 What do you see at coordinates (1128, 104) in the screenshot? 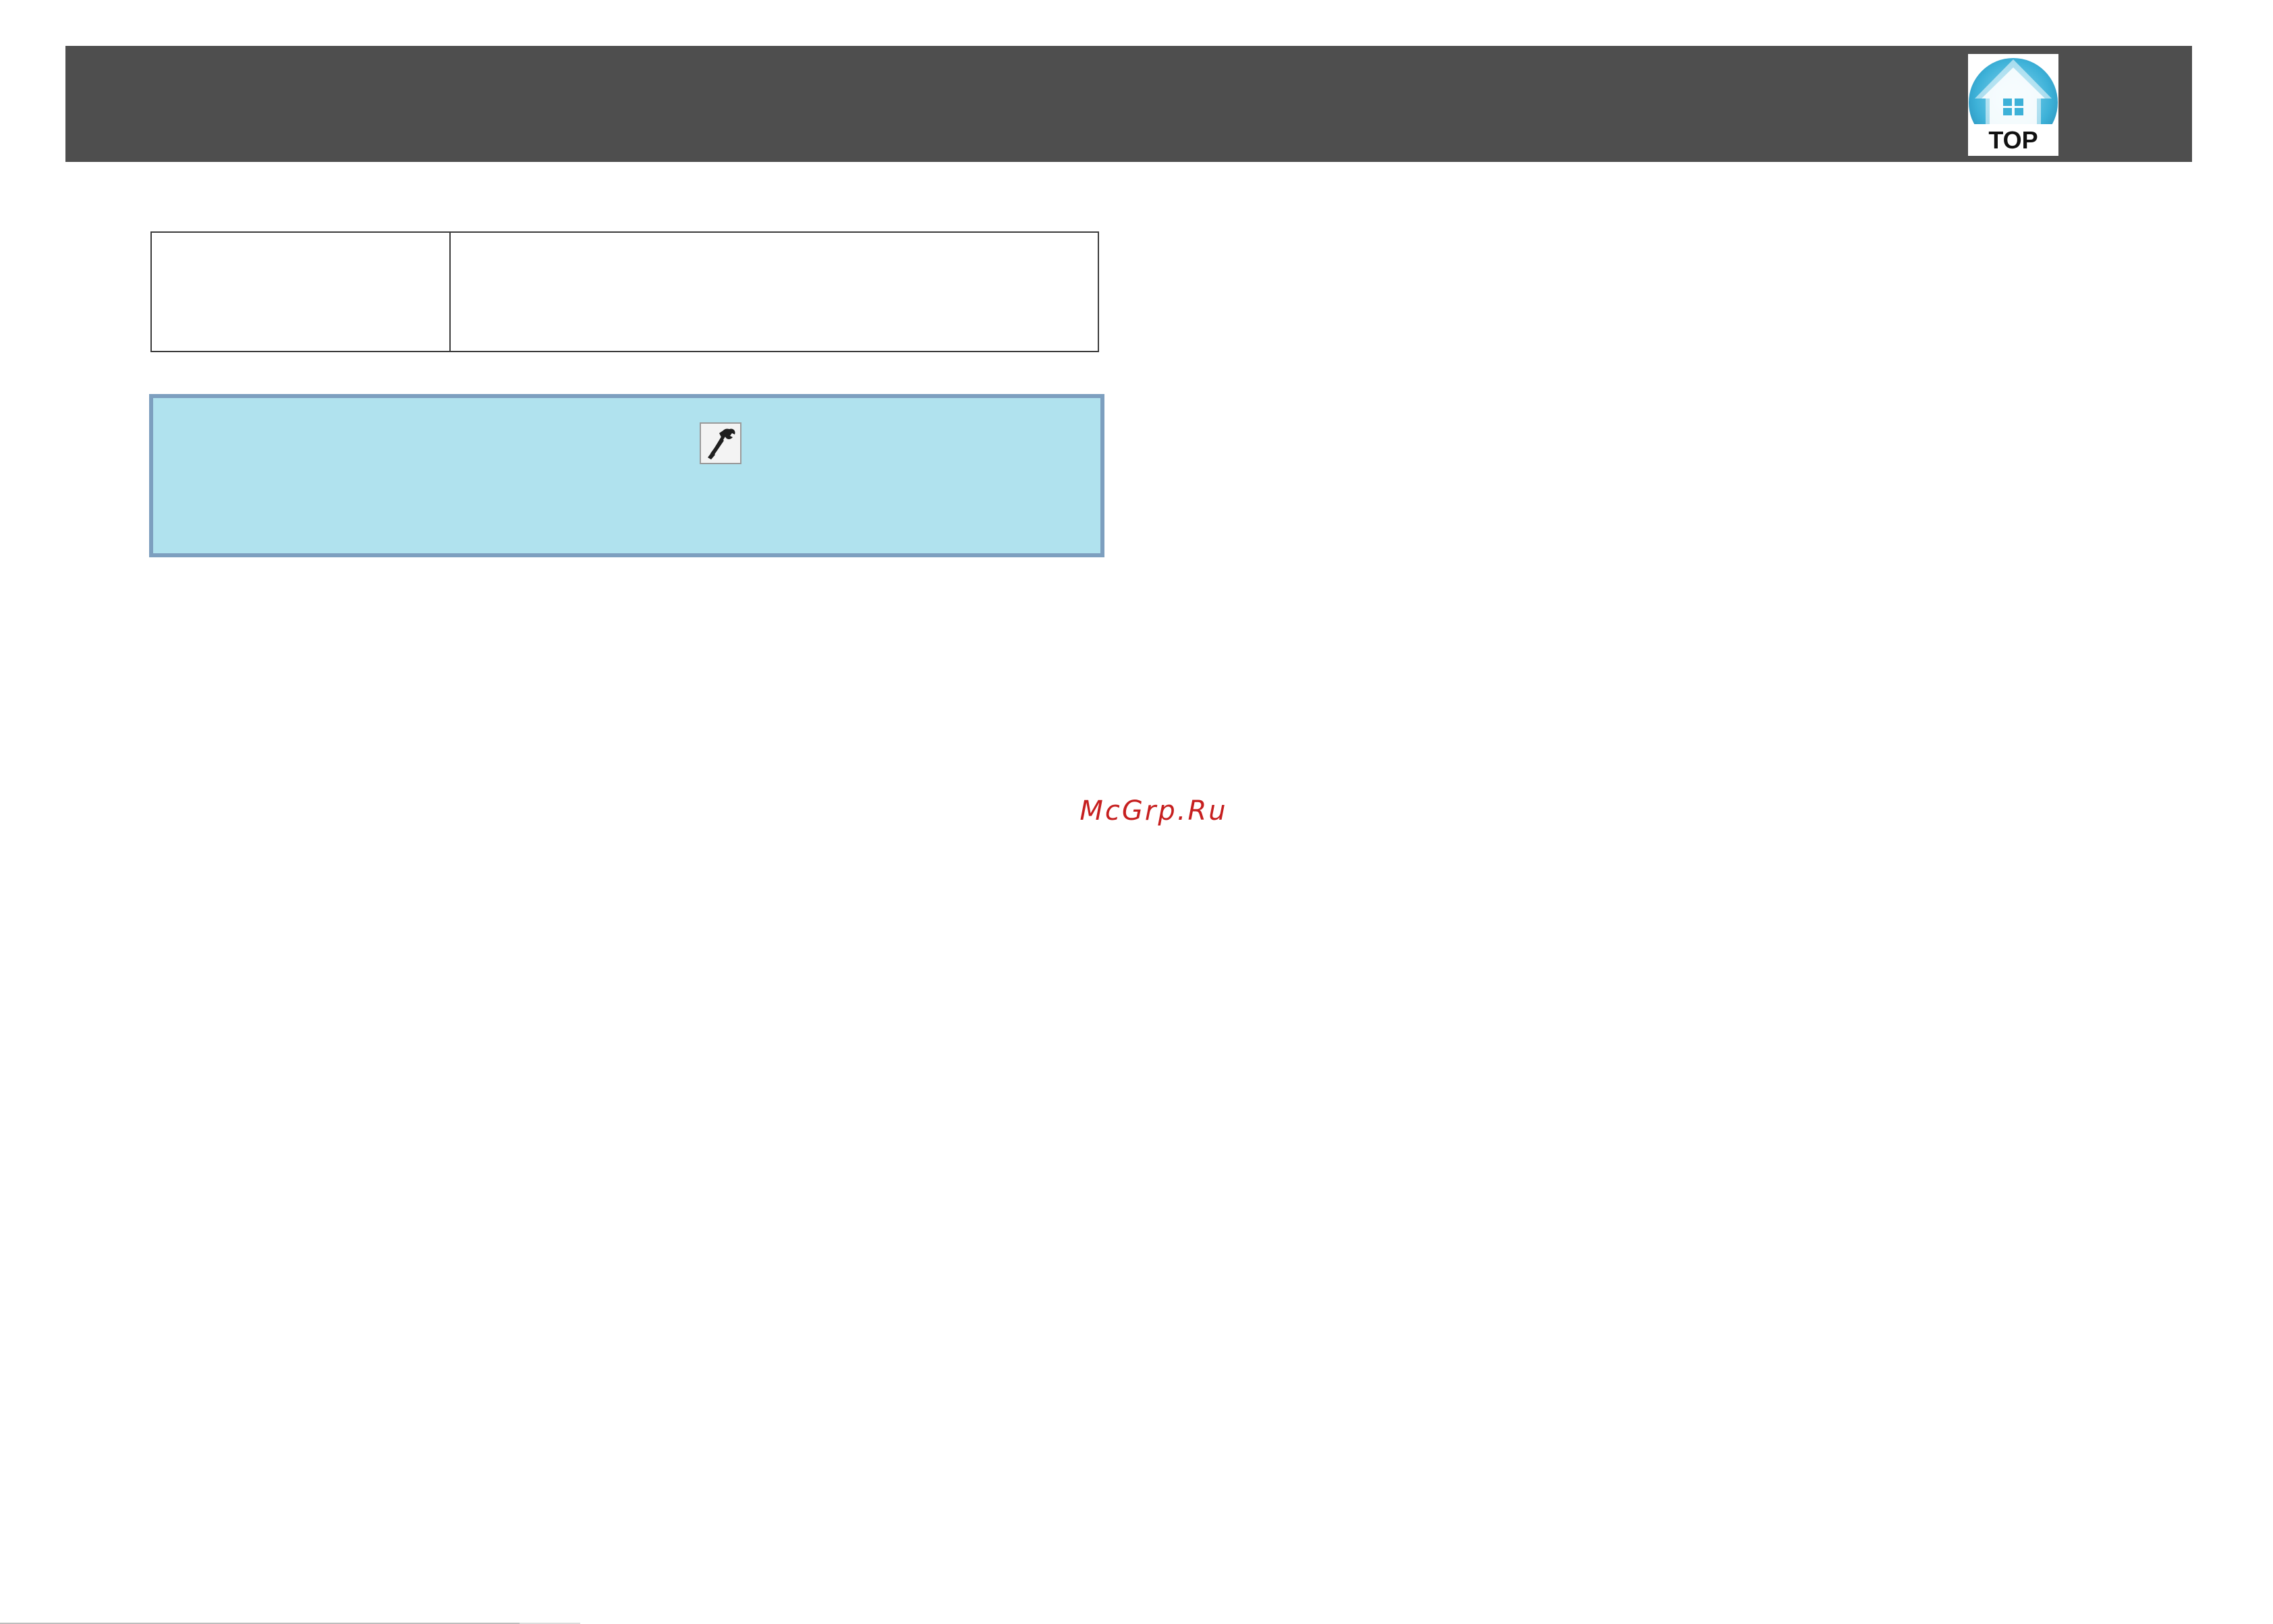
I see `page-header-bar` at bounding box center [1128, 104].